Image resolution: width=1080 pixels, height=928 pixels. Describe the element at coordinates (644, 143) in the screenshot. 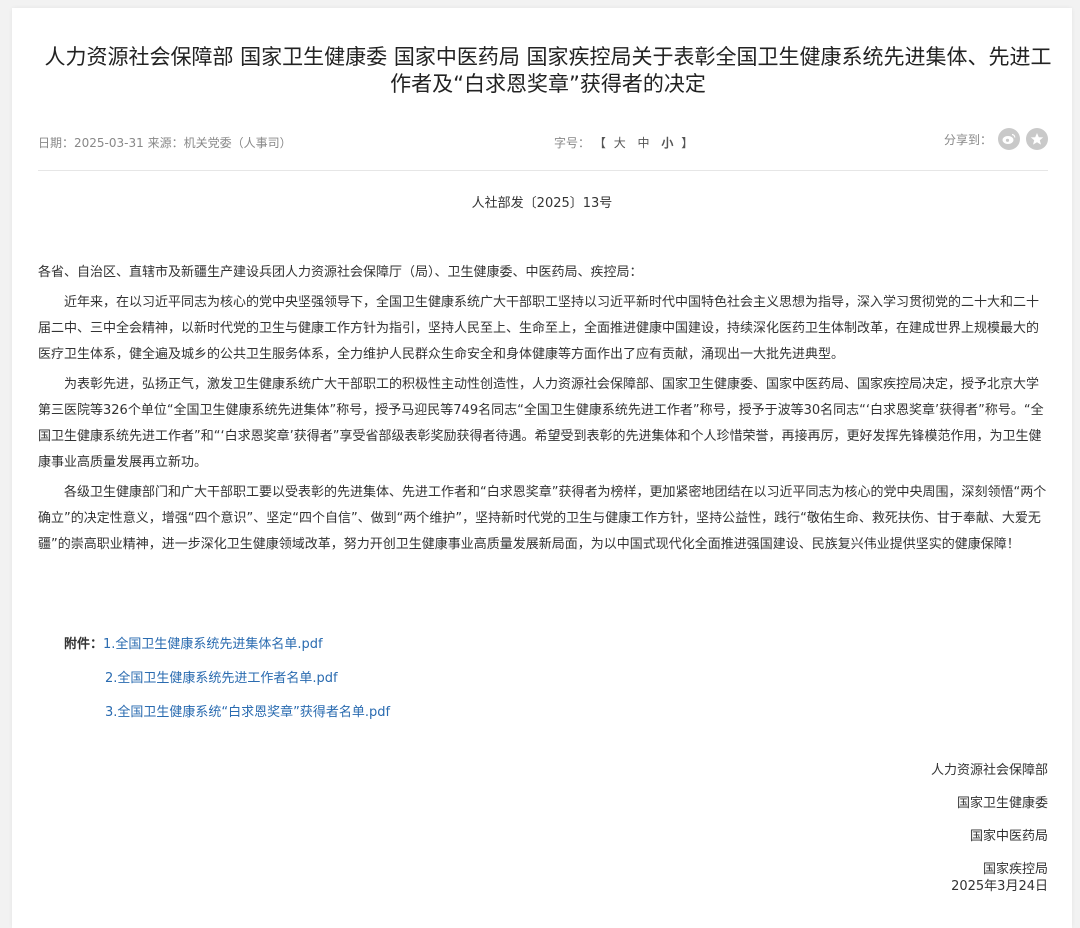

I see `font-size-medium-button: 中` at that location.